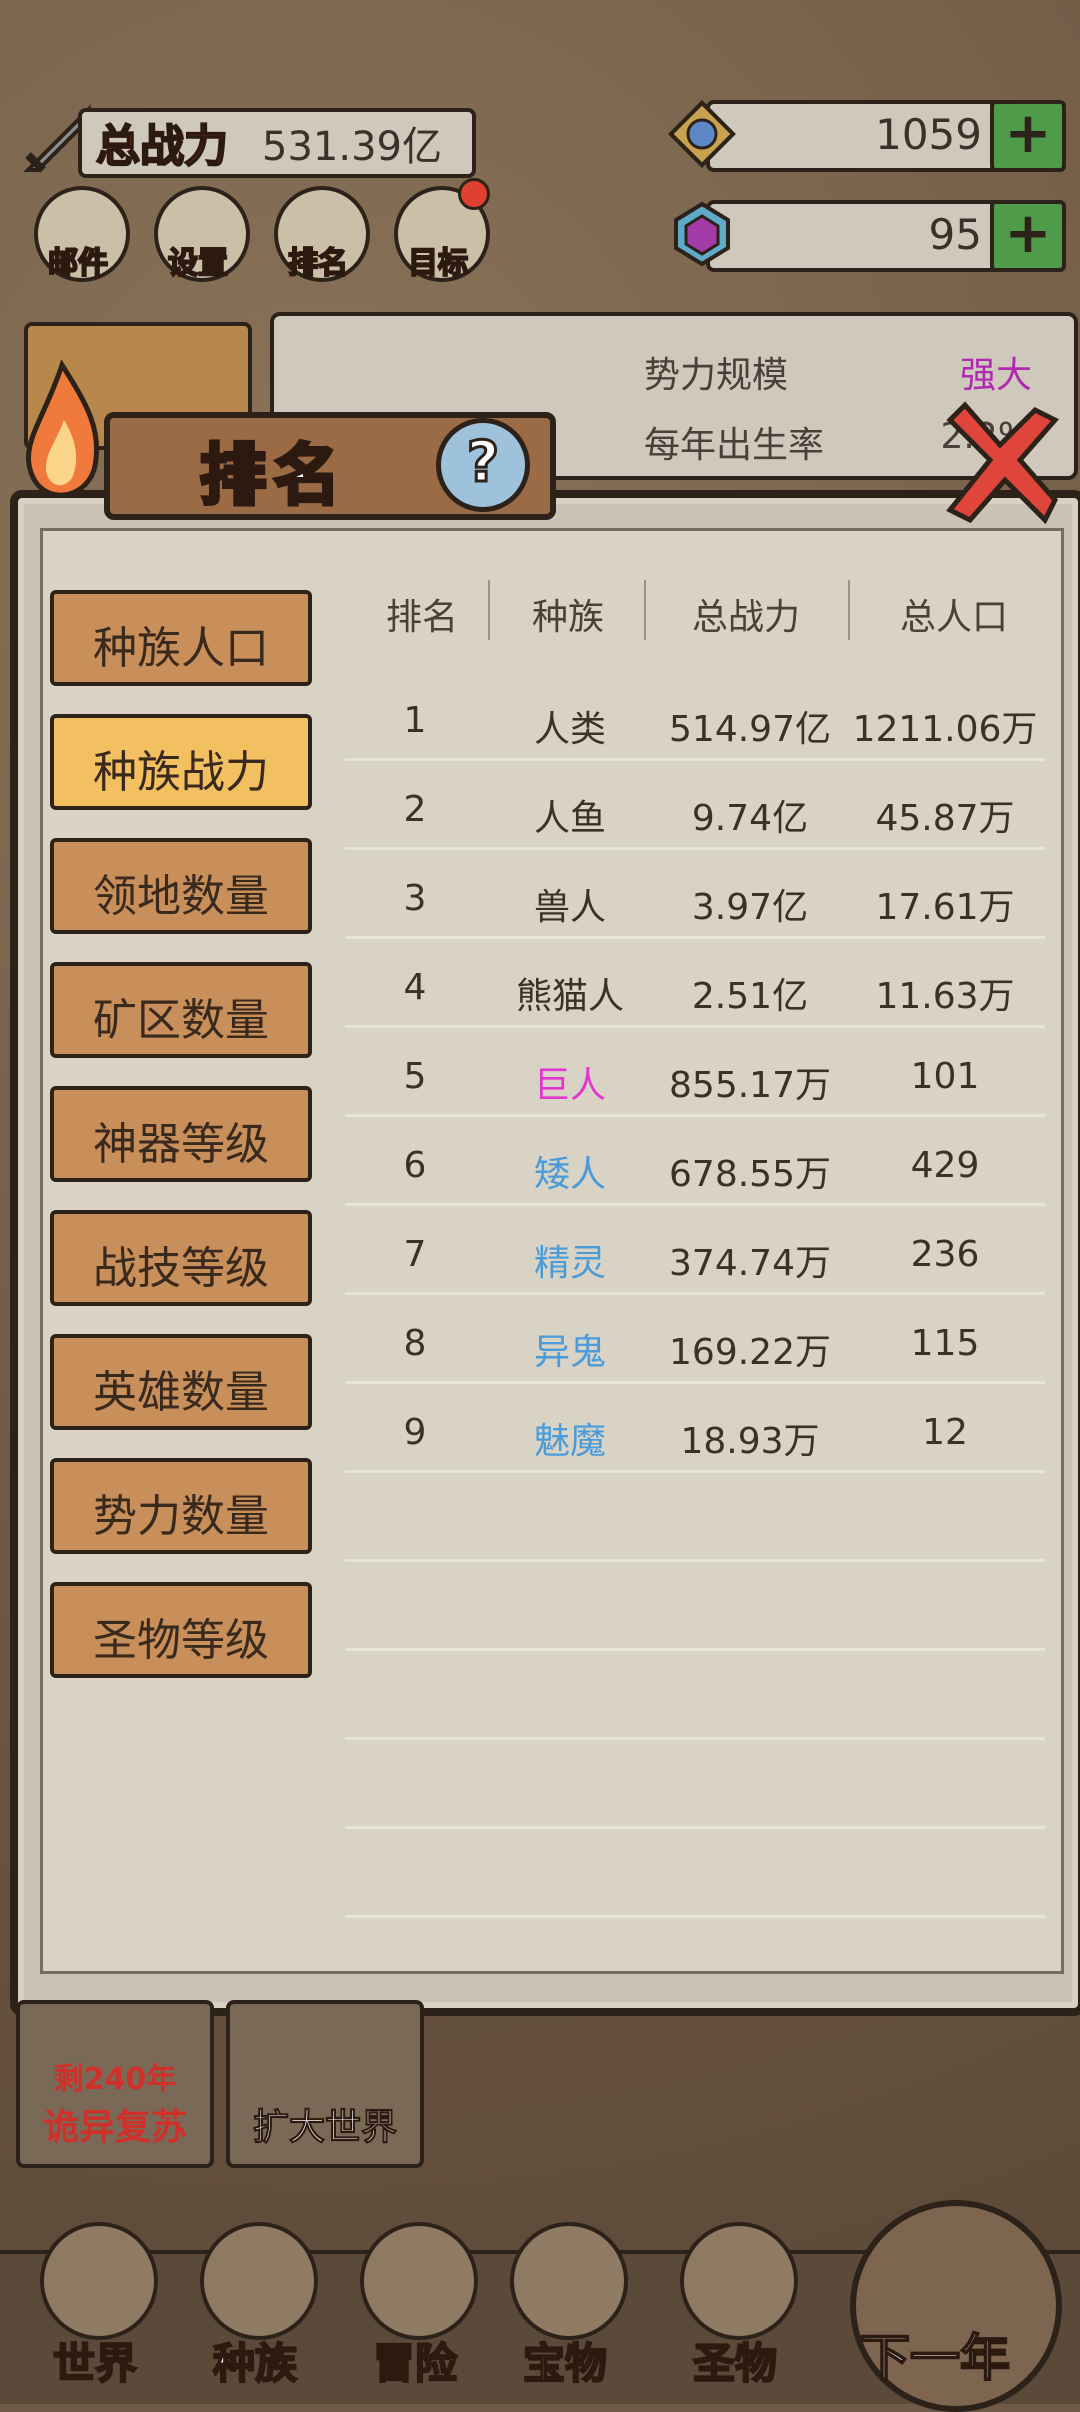 Image resolution: width=1080 pixels, height=2412 pixels. Describe the element at coordinates (1028, 136) in the screenshot. I see `add-resource-button: +` at that location.